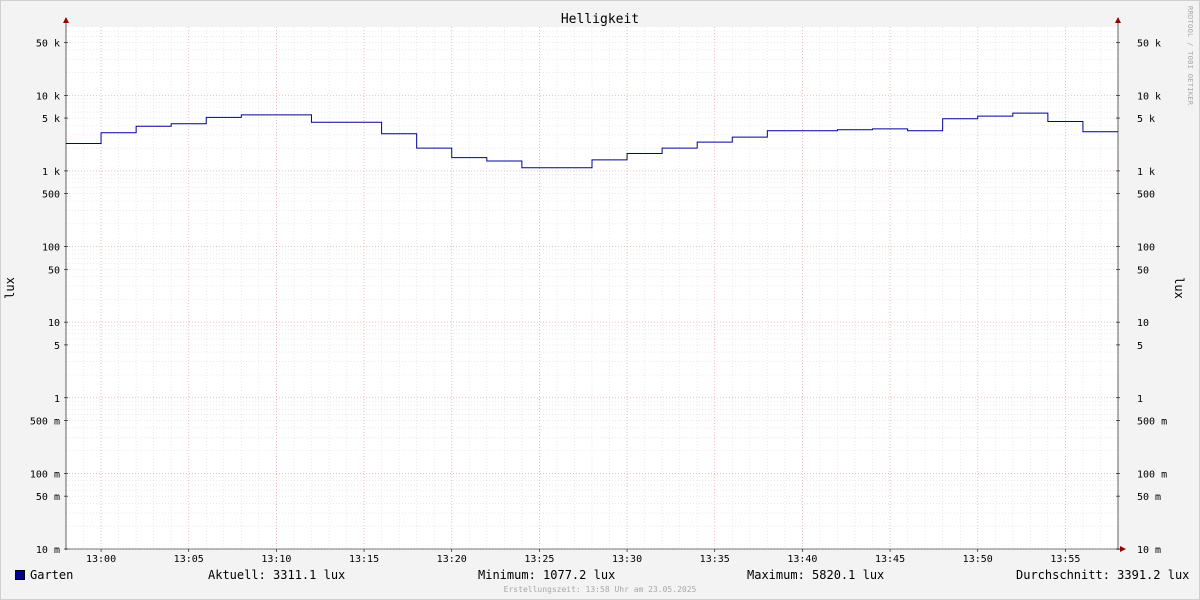  I want to click on legend-series-name: Garten, so click(52, 575).